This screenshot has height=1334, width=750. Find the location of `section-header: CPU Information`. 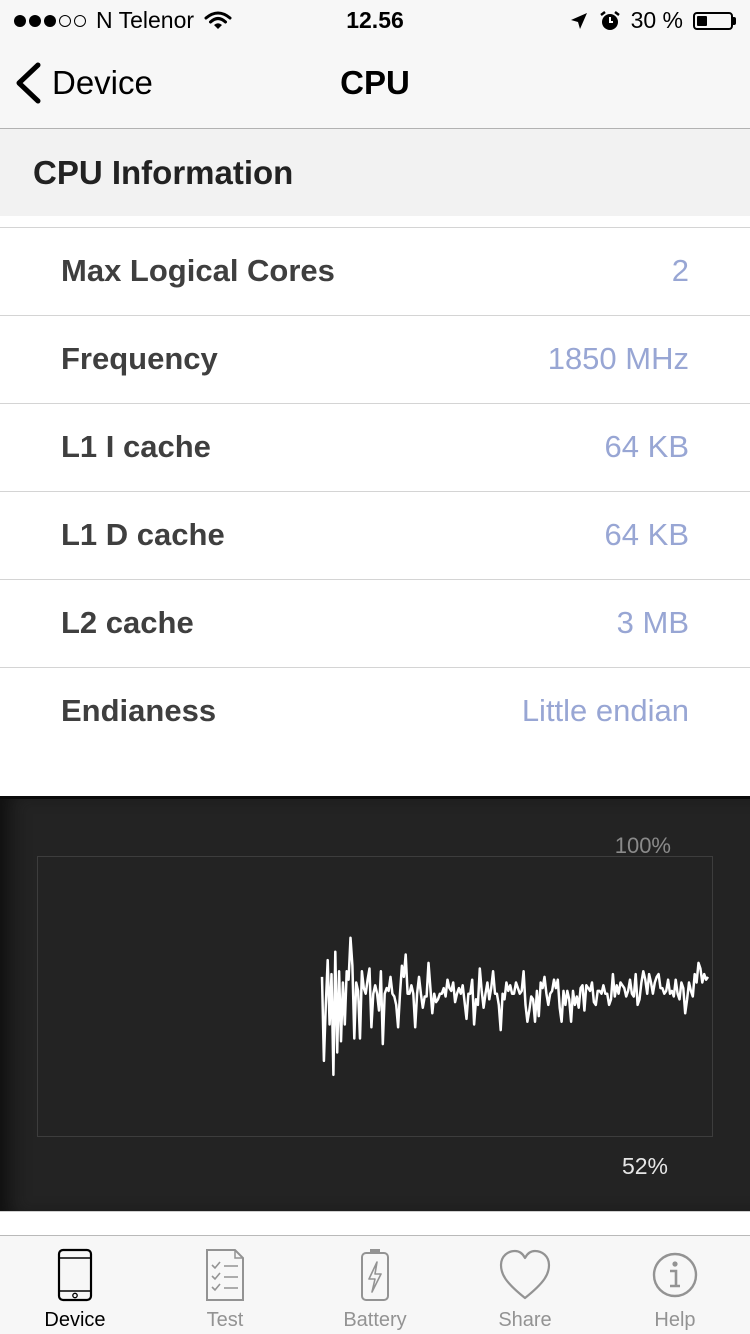

section-header: CPU Information is located at coordinates (375, 172).